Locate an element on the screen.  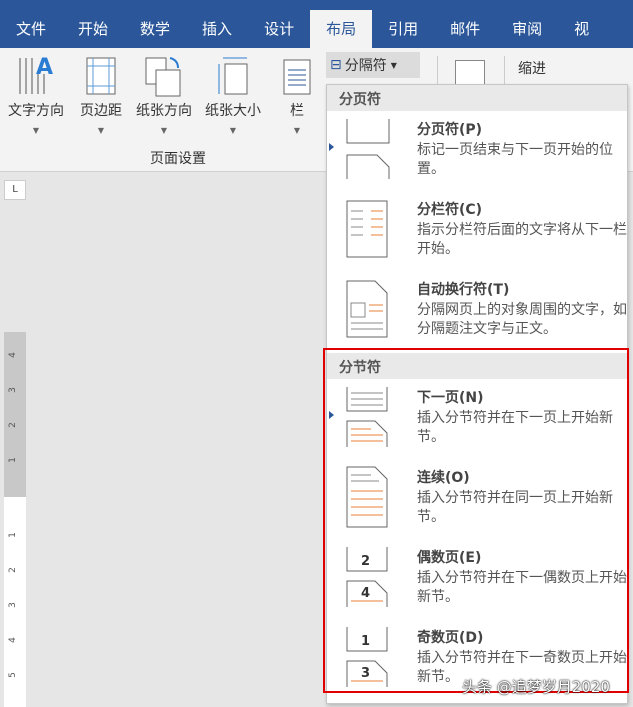
columns-button: 栏 ▼ is located at coordinates (297, 94).